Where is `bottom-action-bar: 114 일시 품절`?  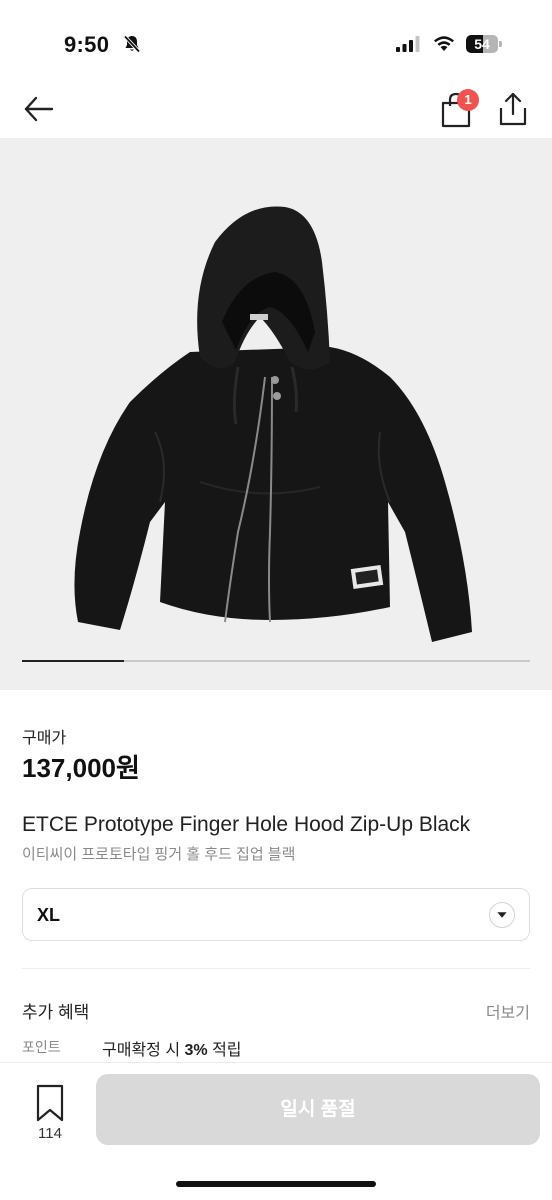 bottom-action-bar: 114 일시 품절 is located at coordinates (276, 1131).